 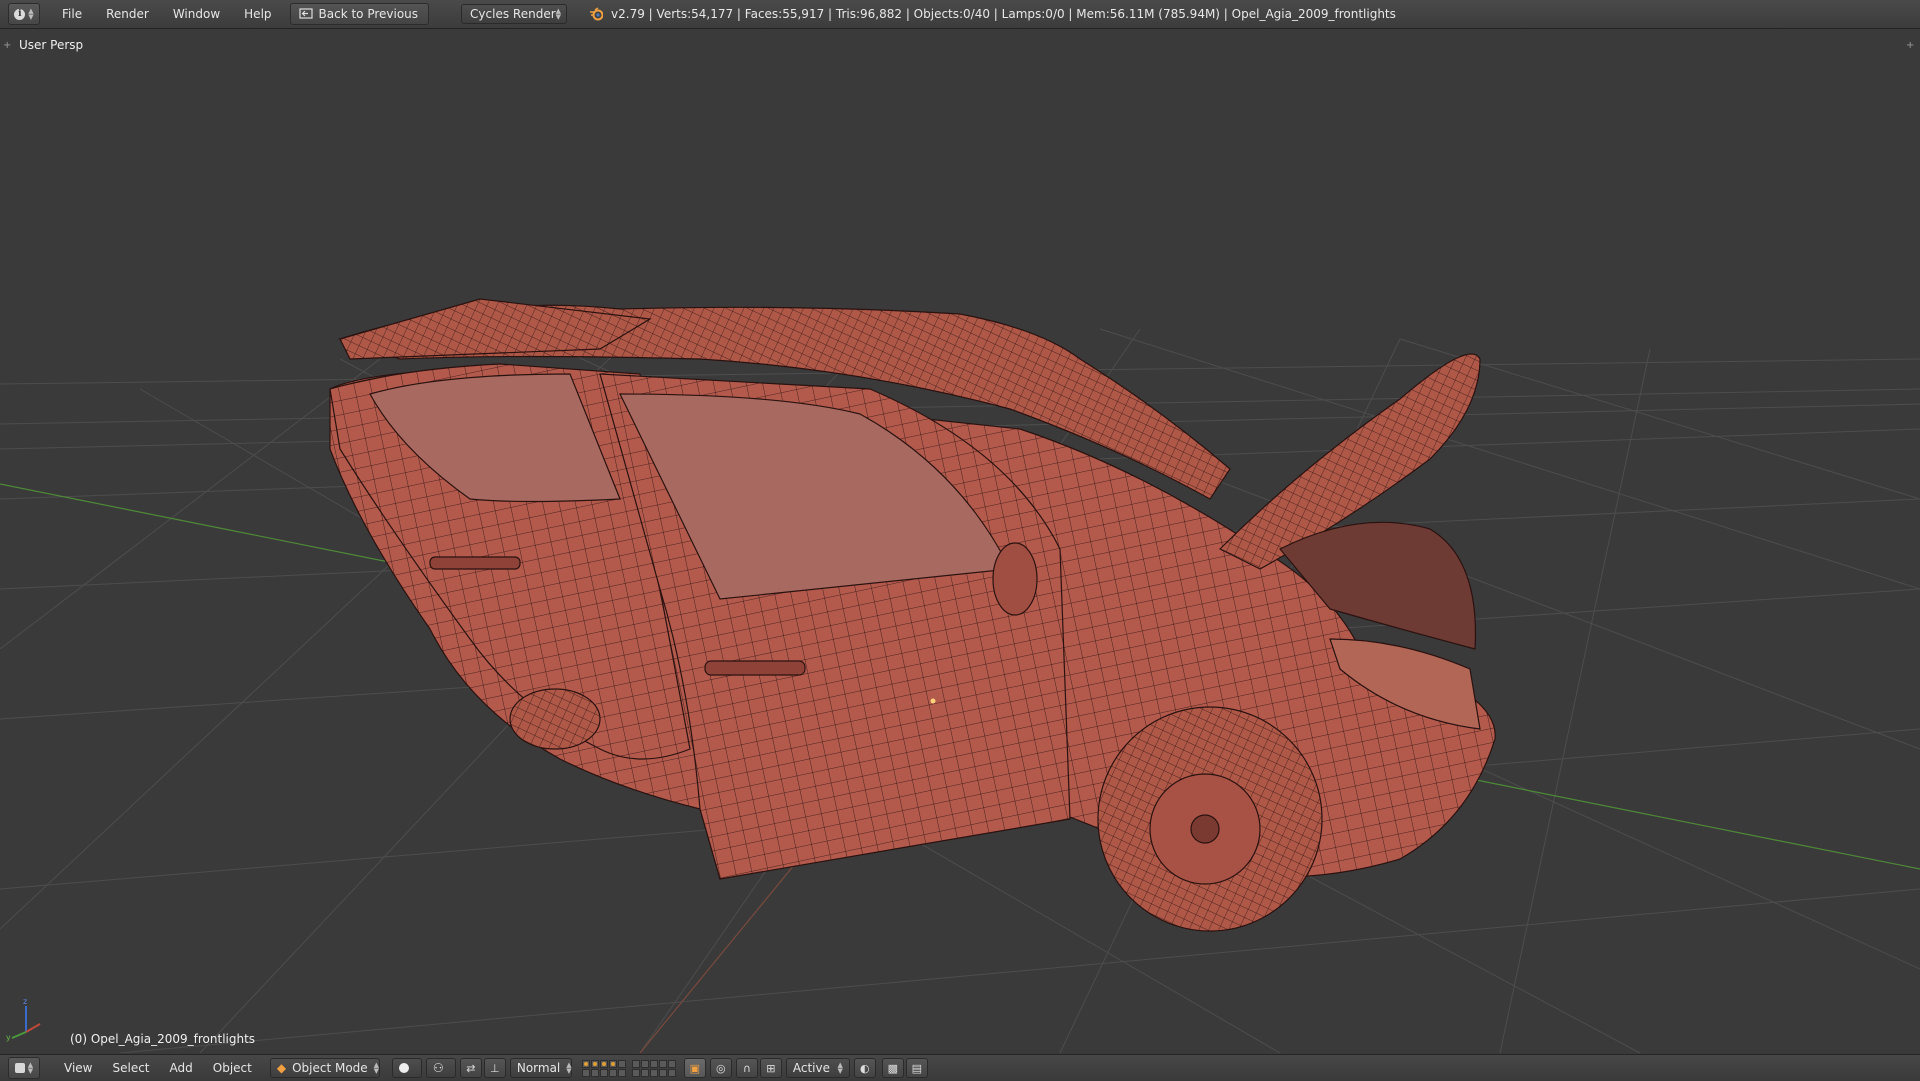 I want to click on menu-render: Render, so click(x=127, y=14).